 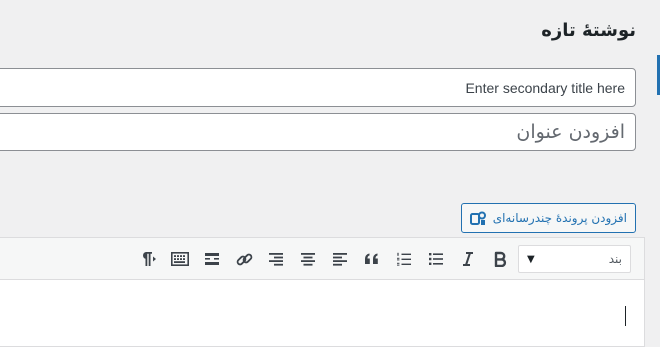 I want to click on read-more-icon, so click(x=212, y=259).